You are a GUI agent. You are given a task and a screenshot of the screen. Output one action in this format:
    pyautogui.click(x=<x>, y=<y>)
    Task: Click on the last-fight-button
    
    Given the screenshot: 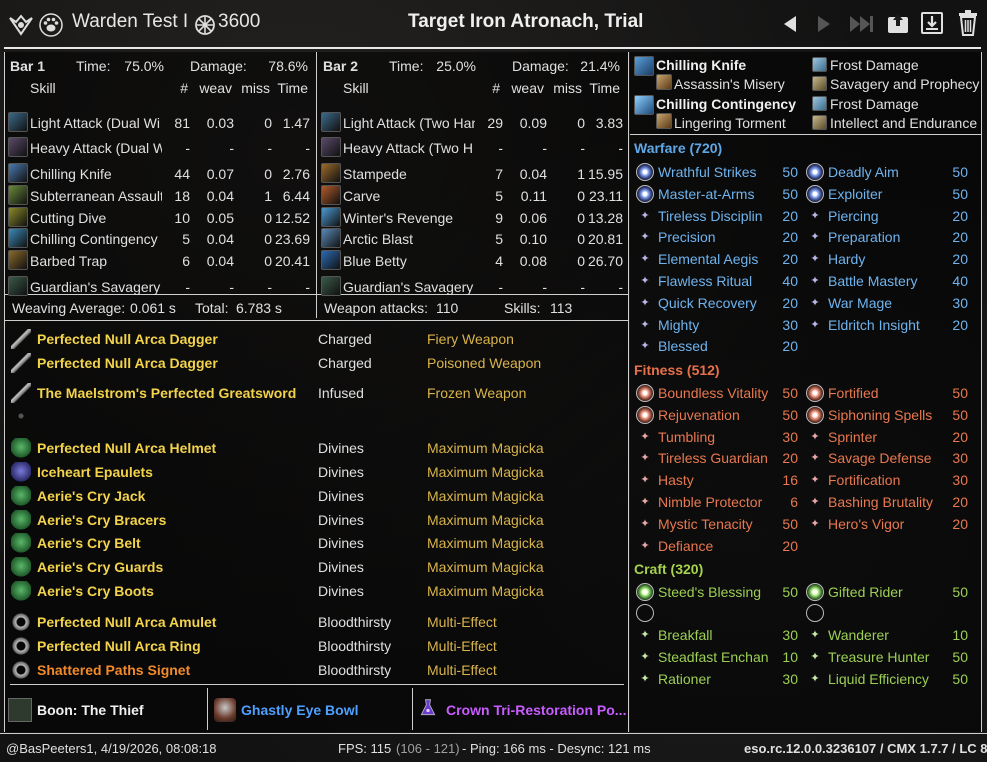 What is the action you would take?
    pyautogui.click(x=861, y=24)
    